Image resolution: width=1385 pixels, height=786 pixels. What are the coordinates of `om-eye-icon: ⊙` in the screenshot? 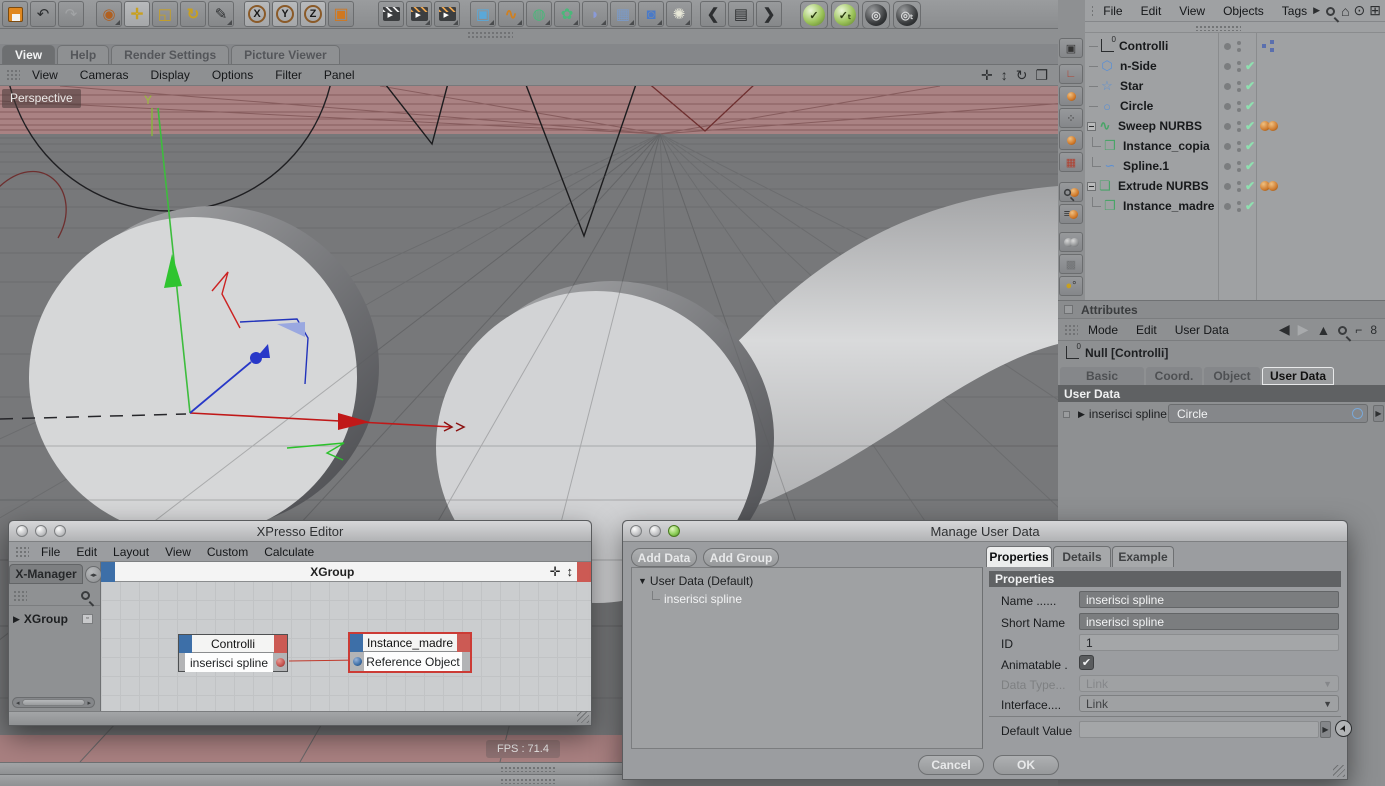 It's located at (1360, 10).